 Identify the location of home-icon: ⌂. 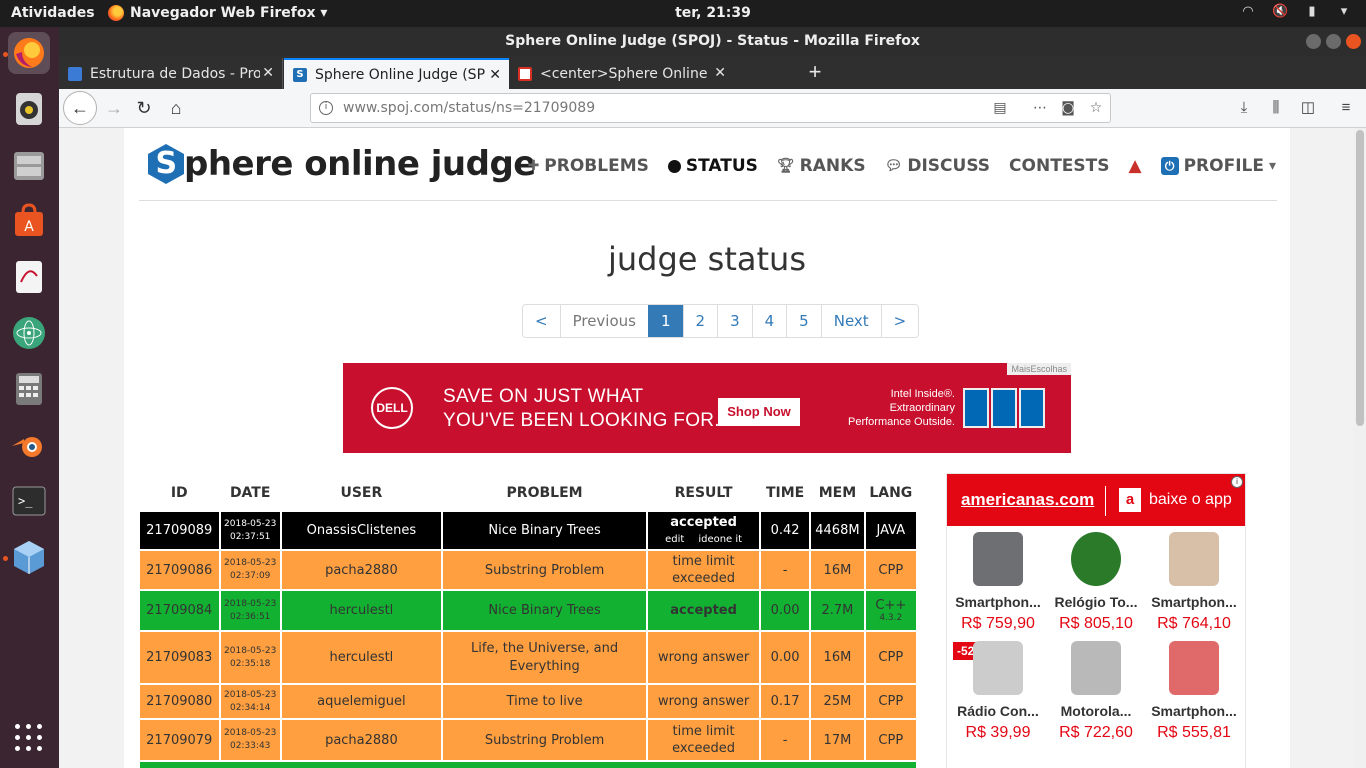
(176, 108).